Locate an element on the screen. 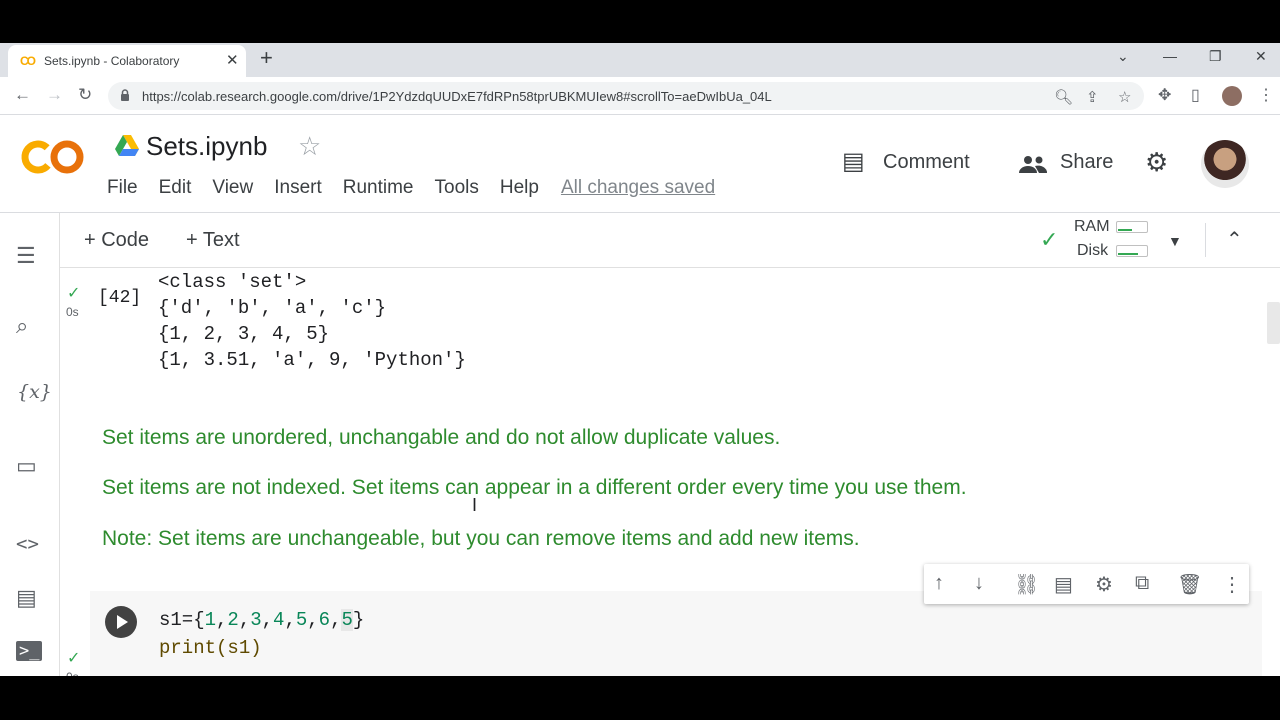 Image resolution: width=1280 pixels, height=720 pixels. disk-label: Disk is located at coordinates (1092, 251).